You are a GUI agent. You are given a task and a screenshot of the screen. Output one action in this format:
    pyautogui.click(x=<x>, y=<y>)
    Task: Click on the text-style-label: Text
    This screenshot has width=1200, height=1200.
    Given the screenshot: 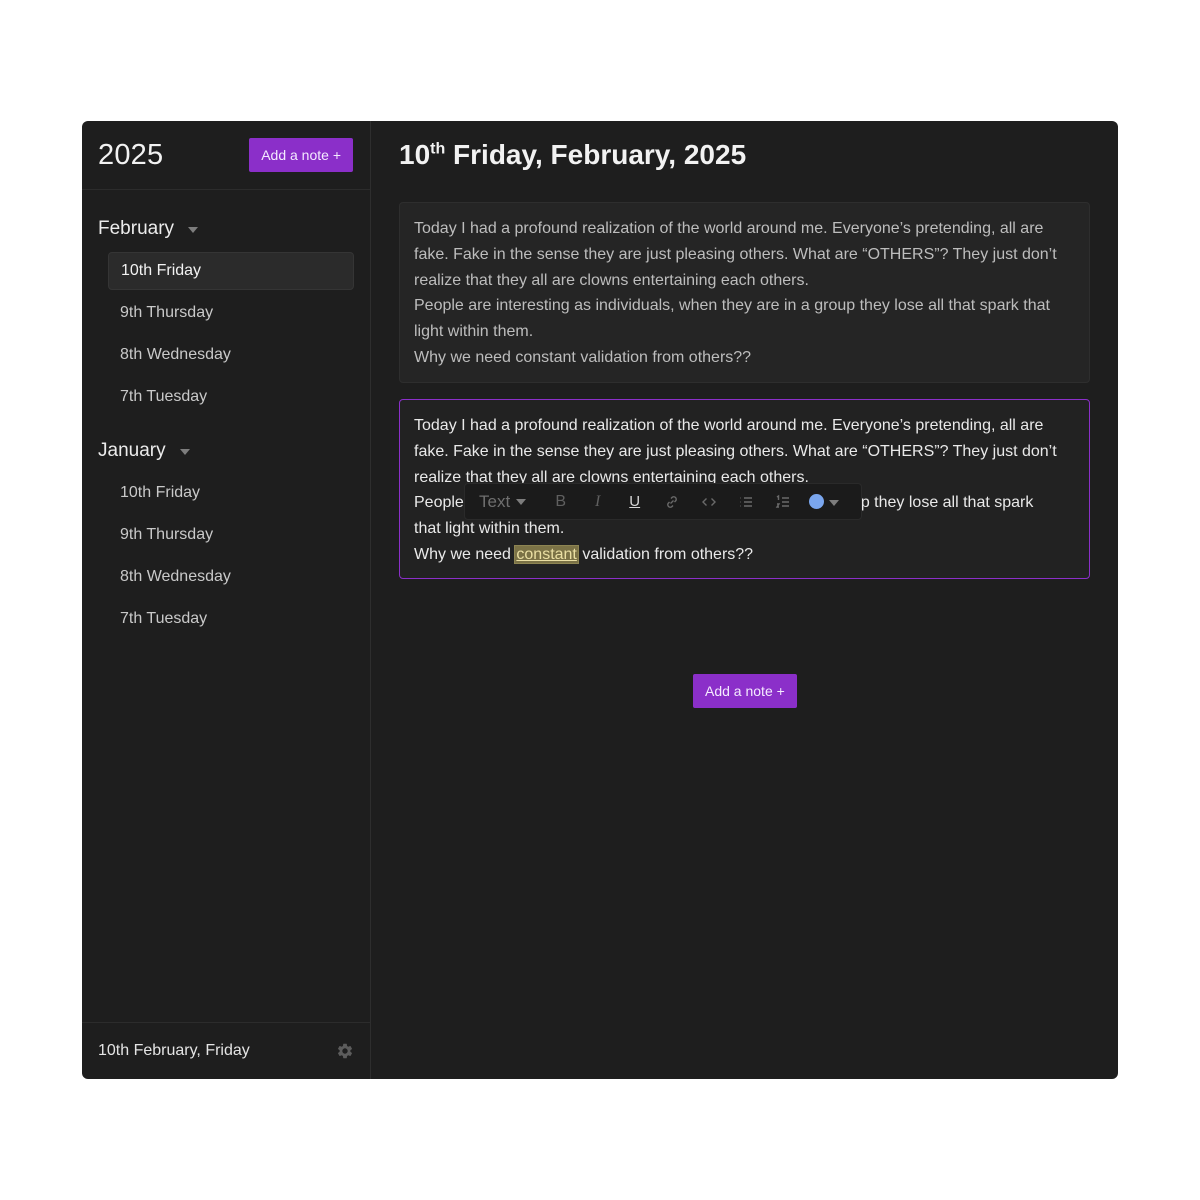 What is the action you would take?
    pyautogui.click(x=495, y=501)
    